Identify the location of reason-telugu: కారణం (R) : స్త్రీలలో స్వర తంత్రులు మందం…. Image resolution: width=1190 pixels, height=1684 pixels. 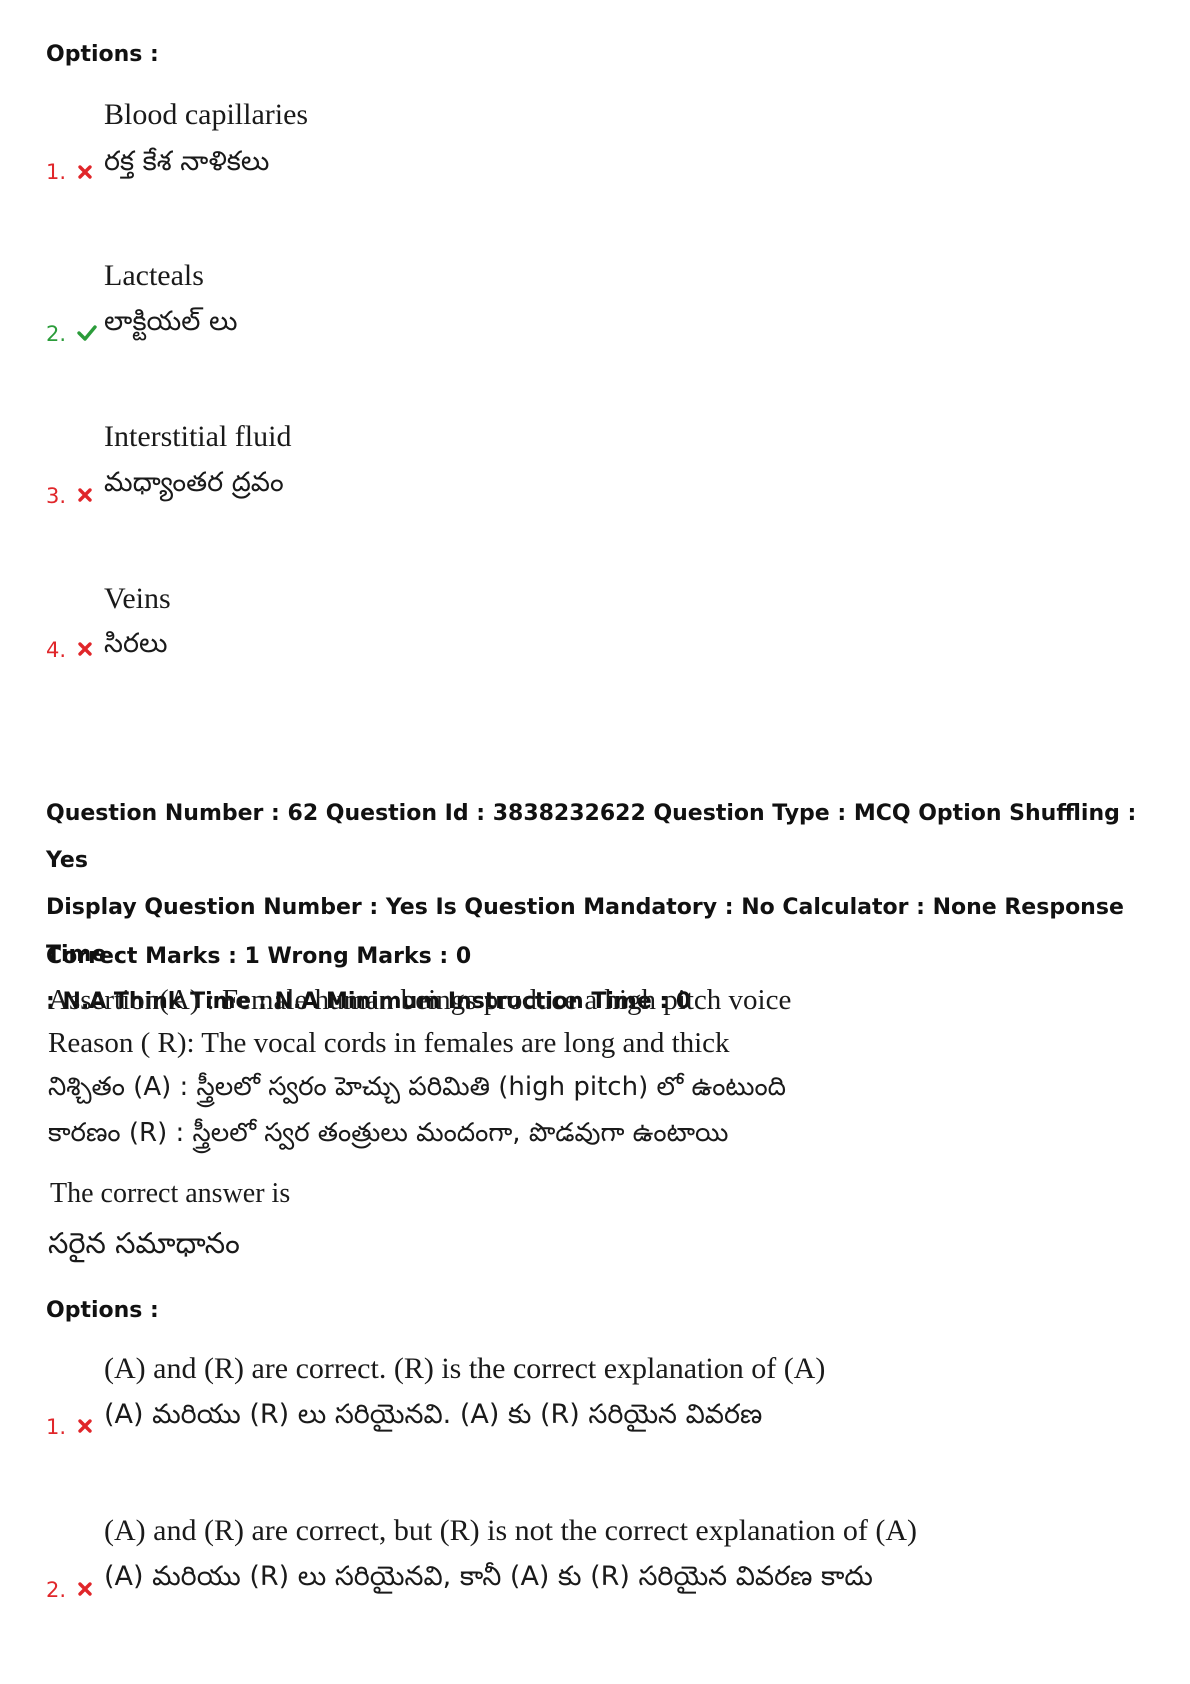
(388, 1133).